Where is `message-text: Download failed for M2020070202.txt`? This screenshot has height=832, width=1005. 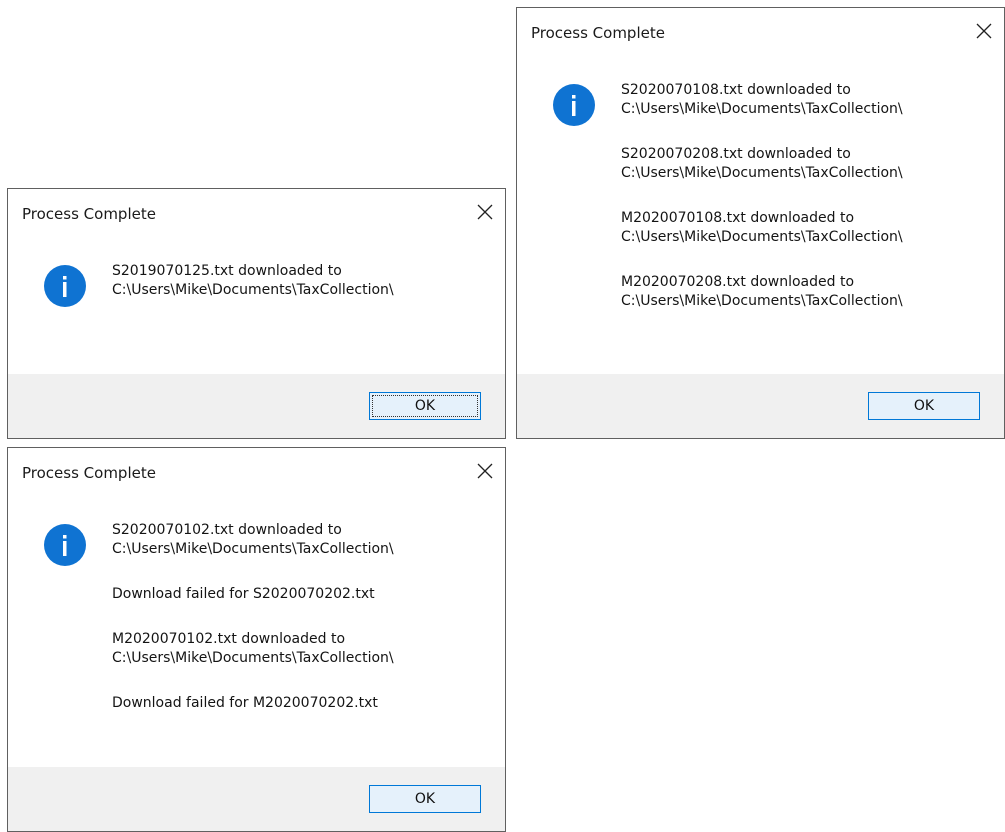 message-text: Download failed for M2020070202.txt is located at coordinates (245, 703).